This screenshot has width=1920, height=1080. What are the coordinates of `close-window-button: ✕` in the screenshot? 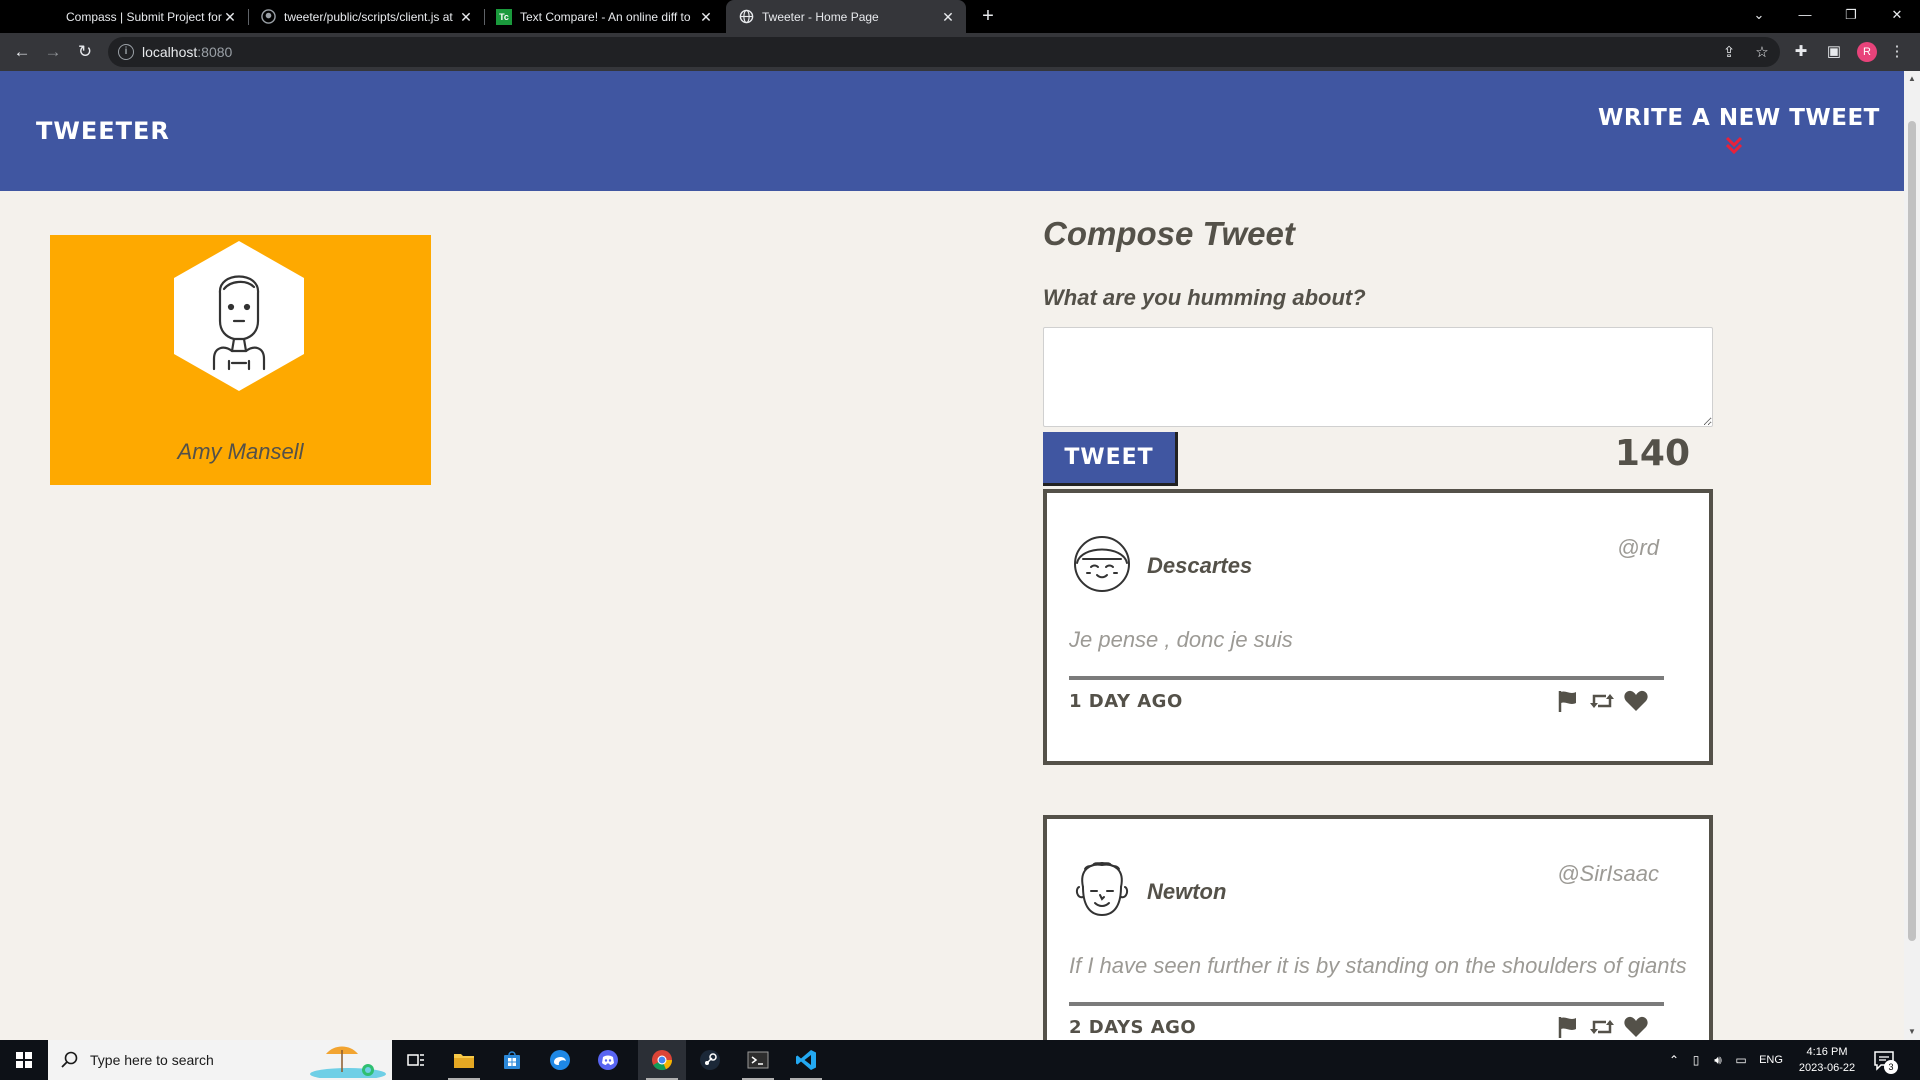 It's located at (1897, 16).